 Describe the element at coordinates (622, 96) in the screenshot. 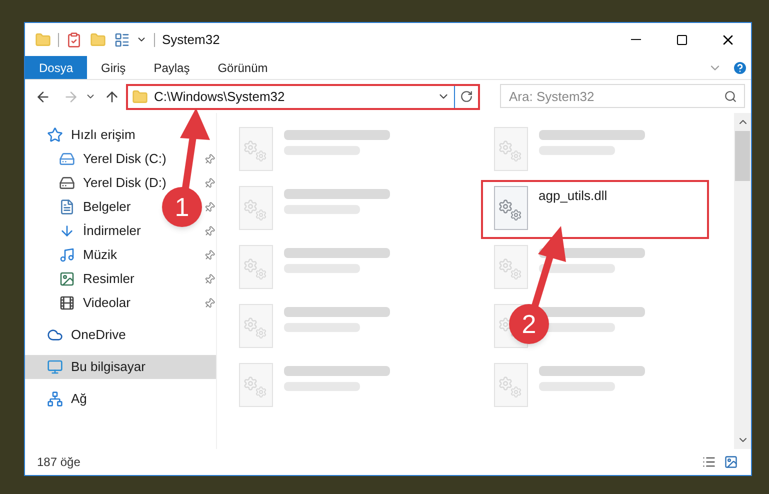

I see `search-field: Ara: System32` at that location.